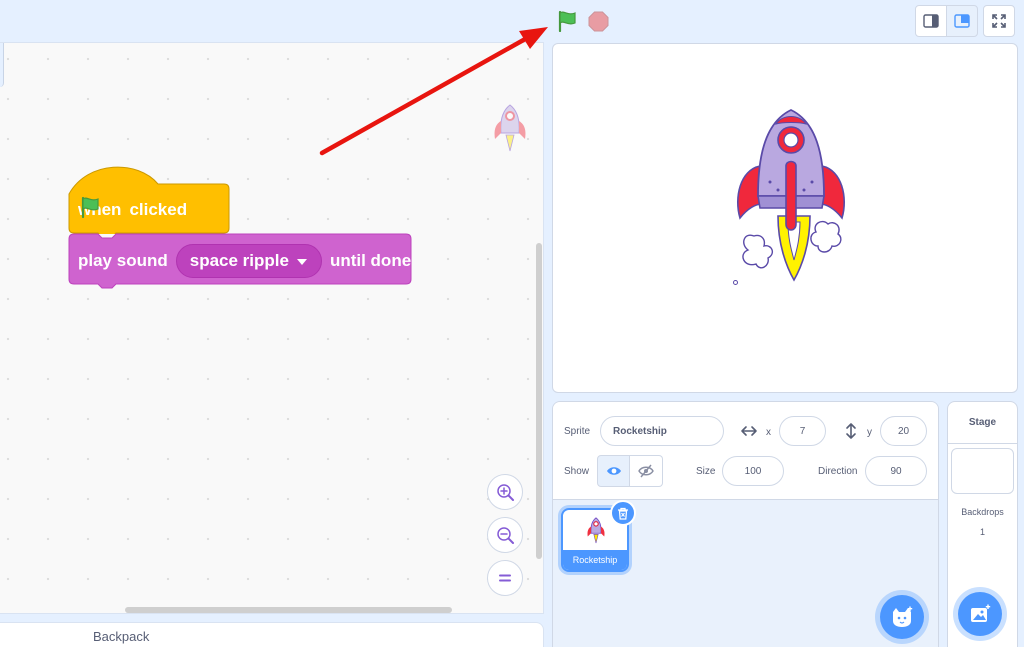 This screenshot has width=1024, height=647. I want to click on small-stage-button, so click(931, 21).